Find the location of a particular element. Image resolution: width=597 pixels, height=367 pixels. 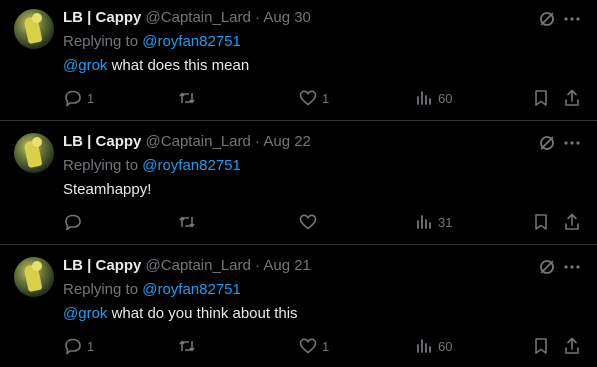

tweet-header: LB | Cappy @Captain_Lard · Aug 30 is located at coordinates (187, 18).